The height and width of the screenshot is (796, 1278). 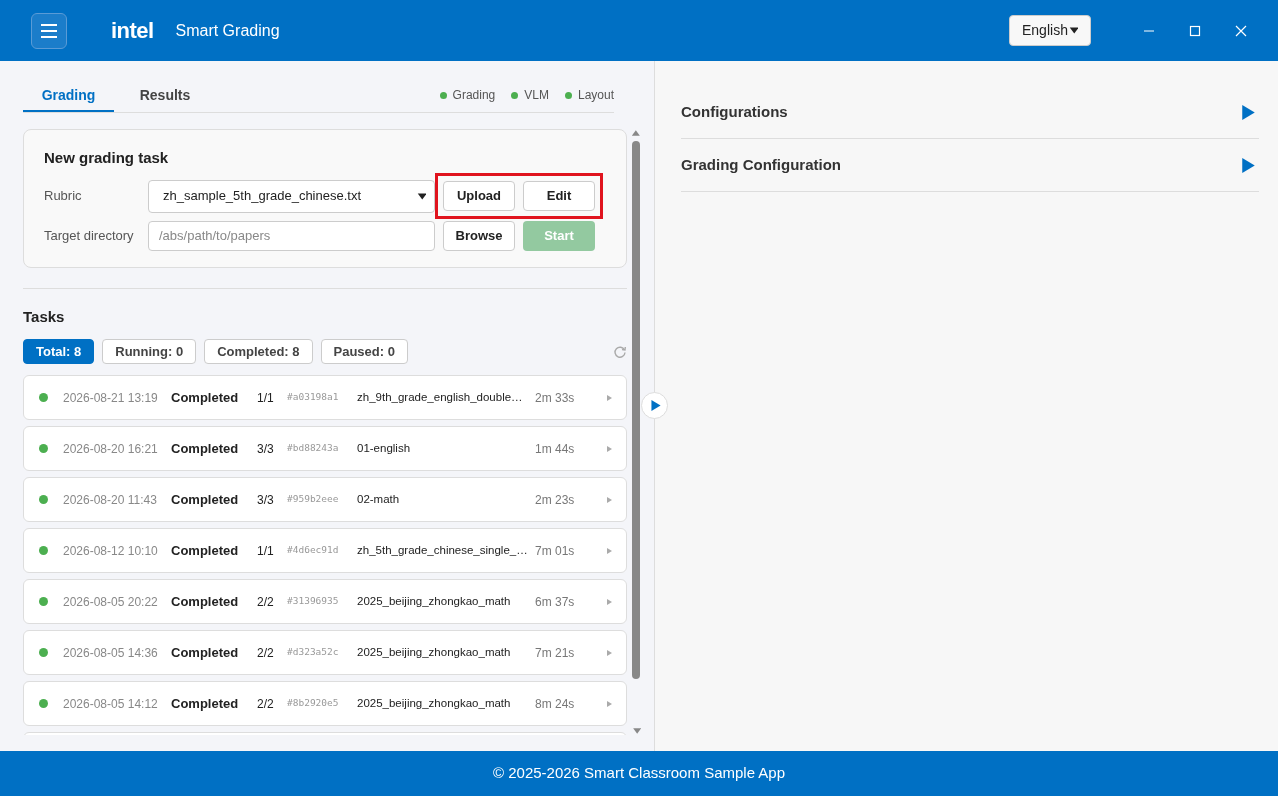 I want to click on menu-button, so click(x=49, y=30).